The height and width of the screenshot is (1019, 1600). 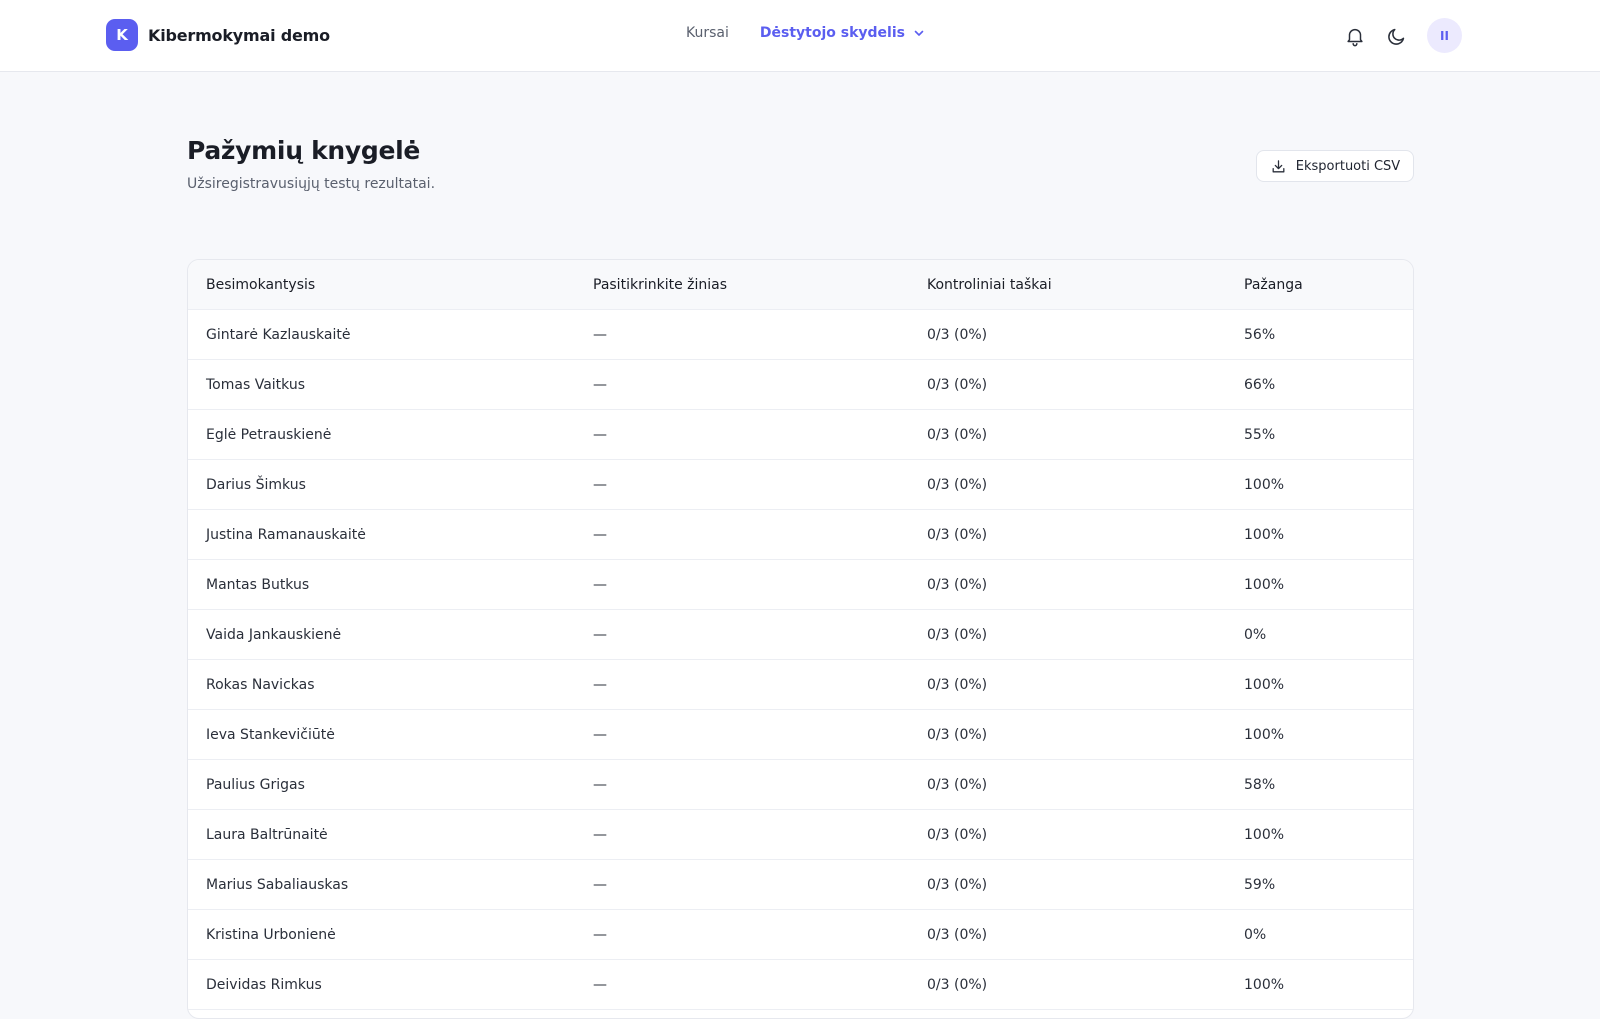 I want to click on table-row: Darius Šimkus — 0/3 (0%) 100%, so click(x=800, y=485).